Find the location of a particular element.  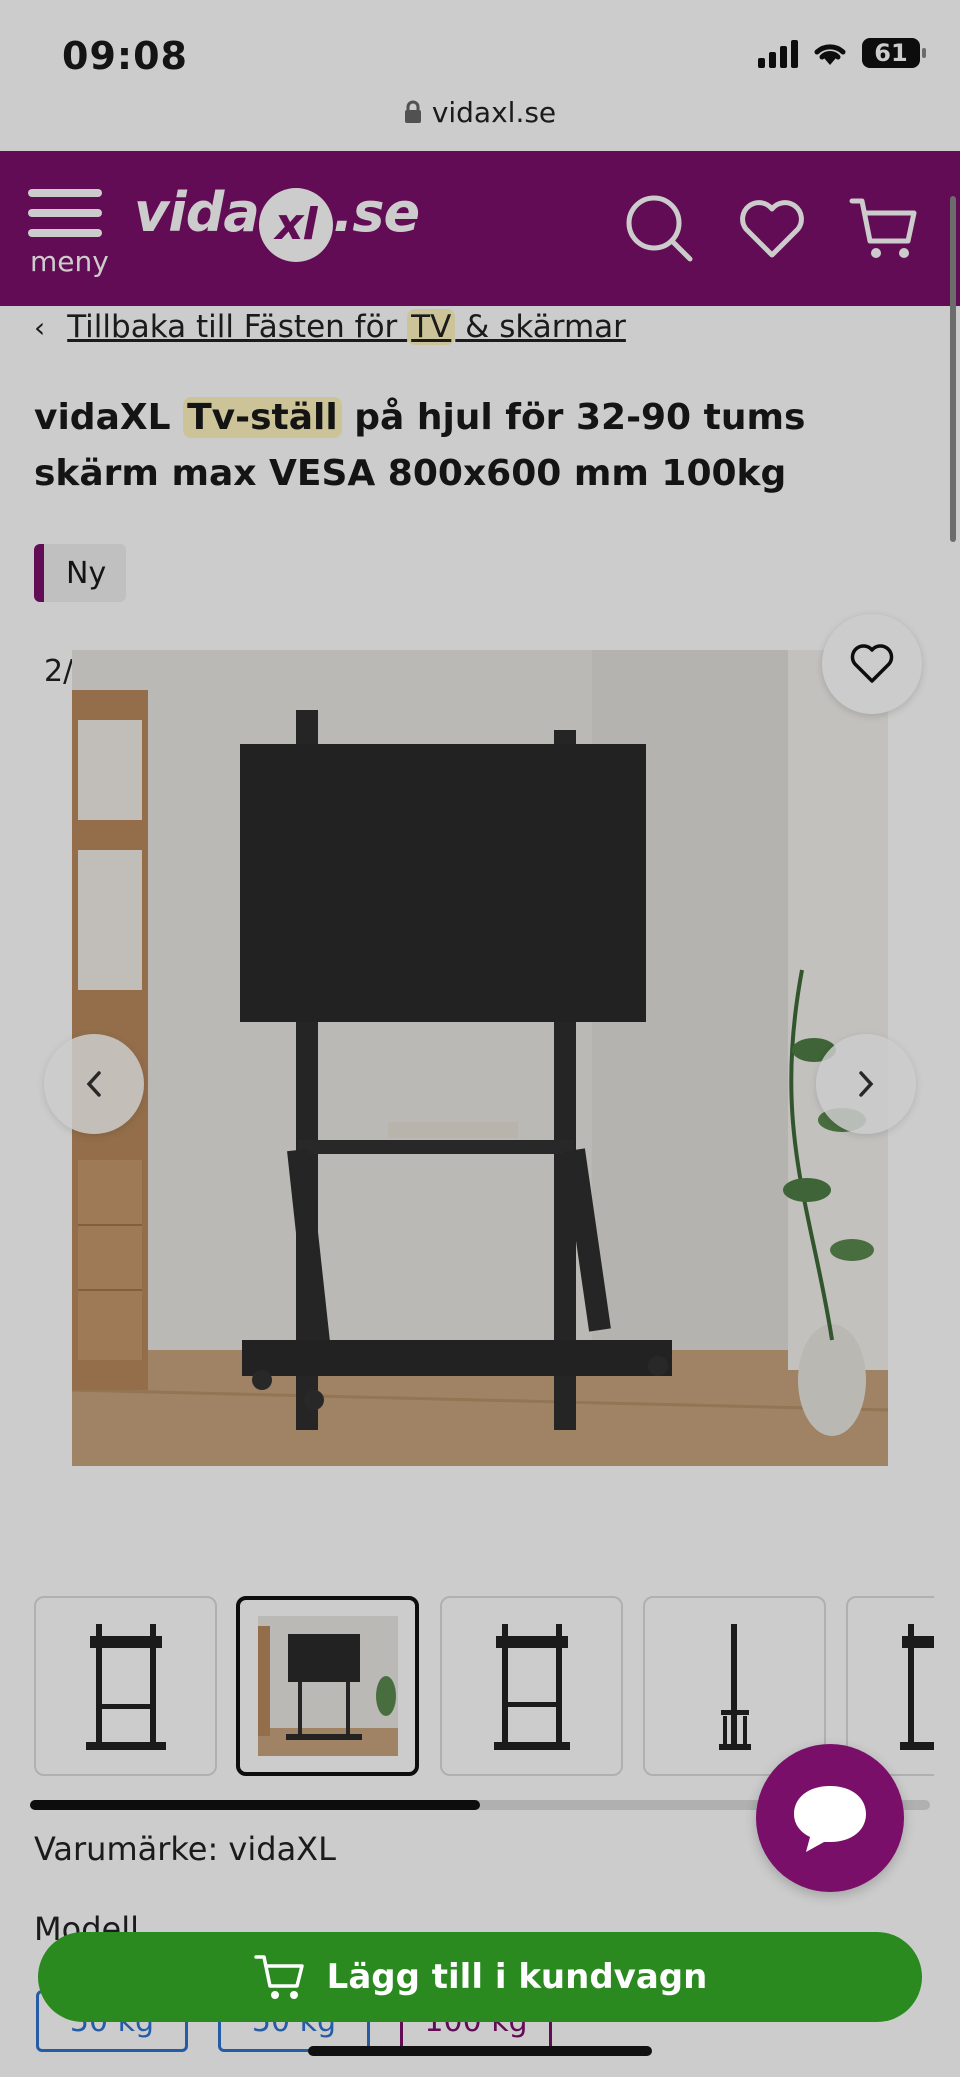

add-to-cart-button: Lägg till i kundvagn is located at coordinates (480, 1977).